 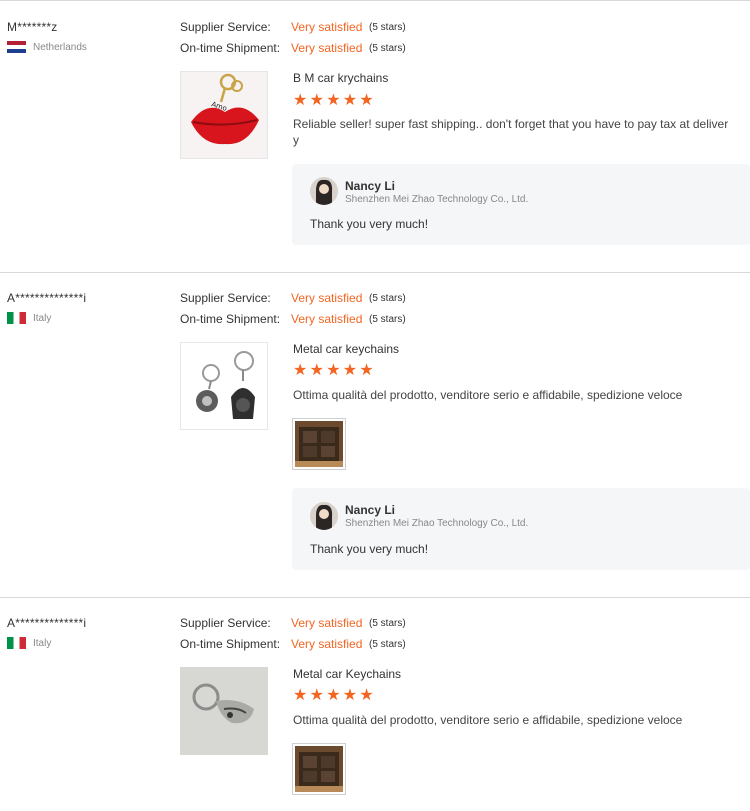 I want to click on turbo-keychain-image, so click(x=224, y=386).